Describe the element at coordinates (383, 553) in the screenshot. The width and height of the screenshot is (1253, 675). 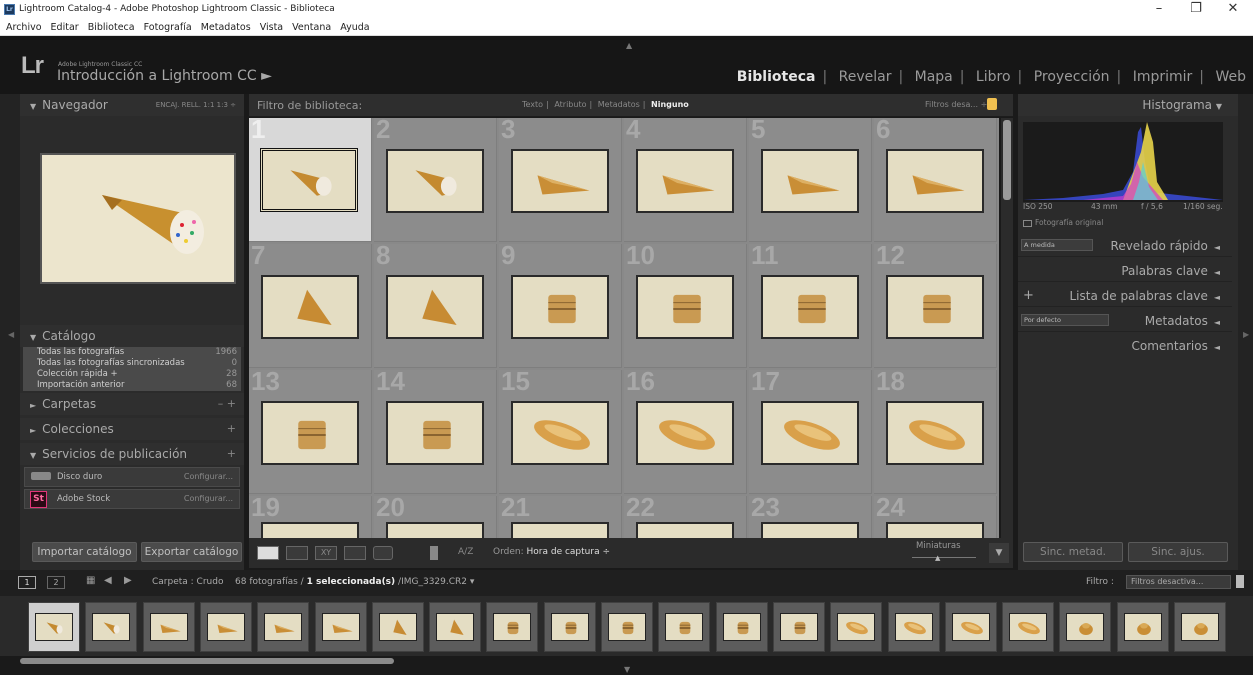
I see `people-view-icon` at that location.